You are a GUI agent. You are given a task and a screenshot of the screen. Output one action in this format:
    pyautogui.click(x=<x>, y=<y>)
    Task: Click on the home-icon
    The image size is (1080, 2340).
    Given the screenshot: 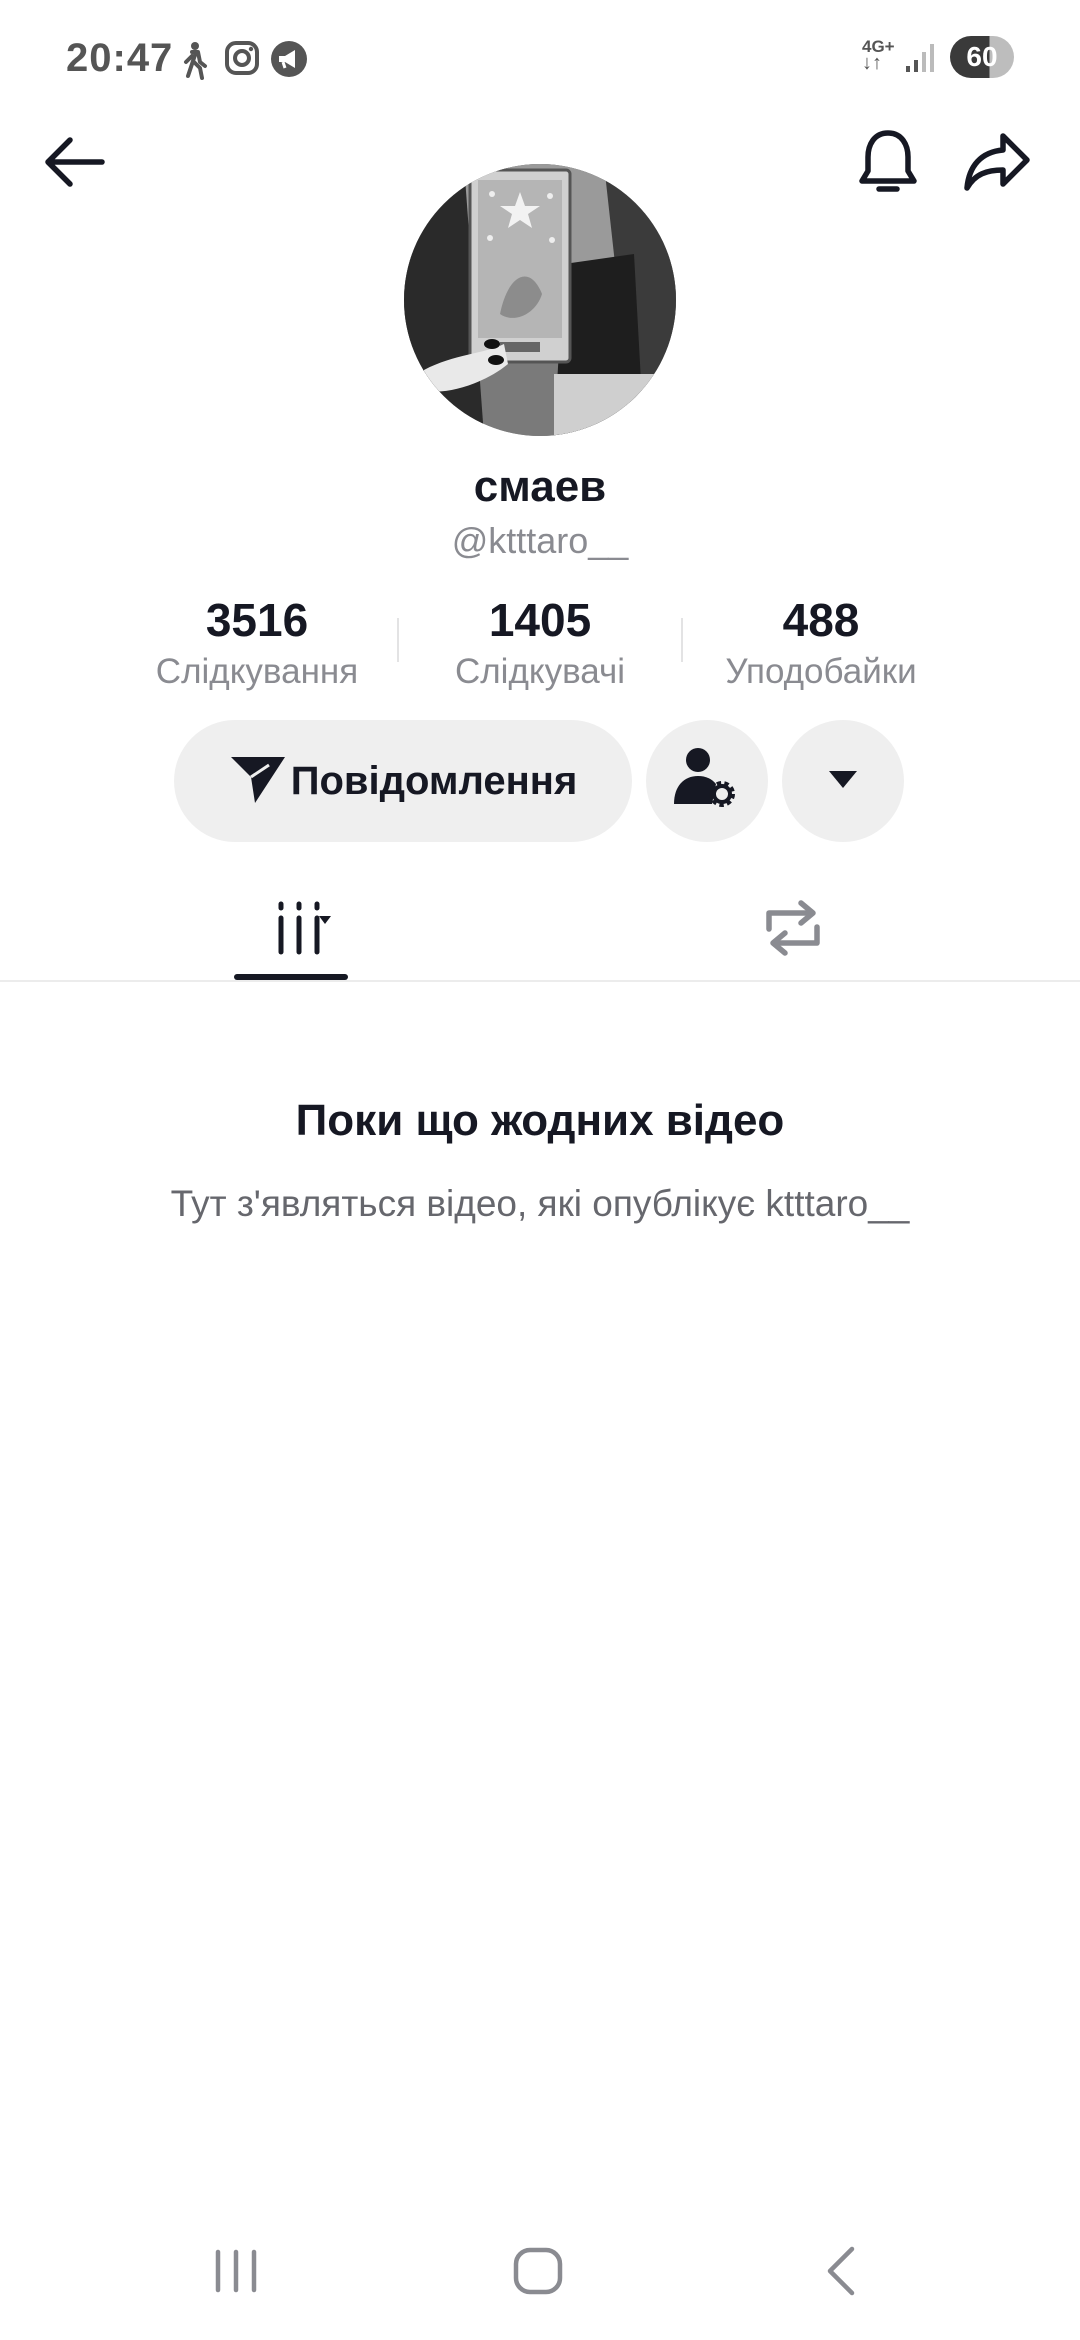 What is the action you would take?
    pyautogui.click(x=538, y=2273)
    